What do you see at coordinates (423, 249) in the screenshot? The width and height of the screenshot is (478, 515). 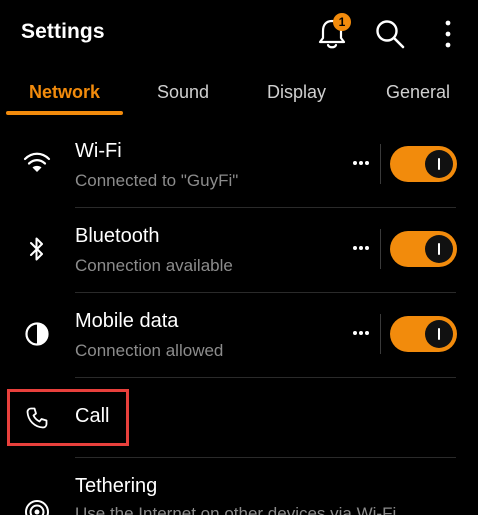 I see `bluetooth-toggle` at bounding box center [423, 249].